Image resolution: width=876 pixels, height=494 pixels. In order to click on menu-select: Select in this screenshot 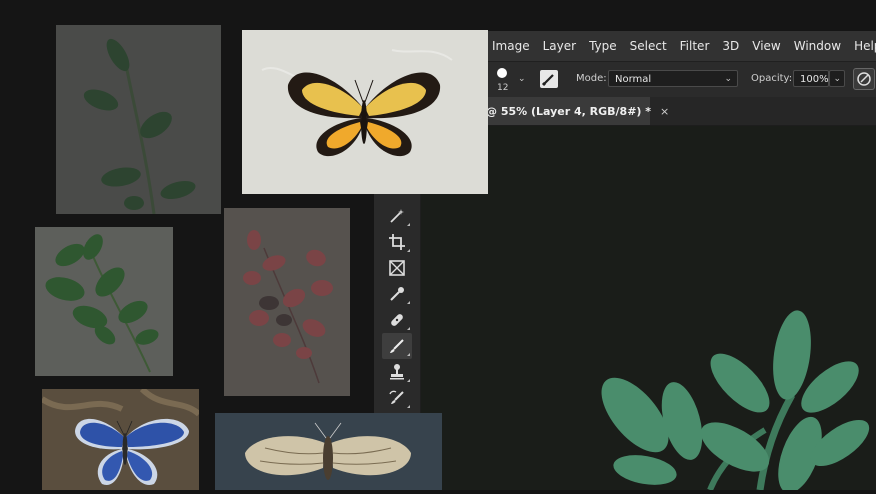, I will do `click(649, 46)`.